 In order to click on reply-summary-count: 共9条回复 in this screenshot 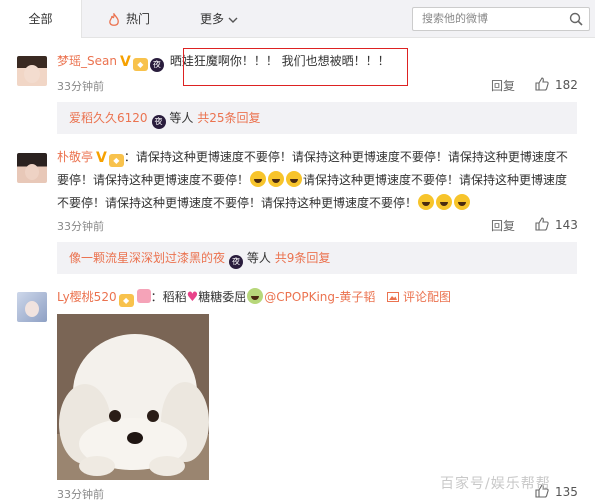, I will do `click(303, 258)`.